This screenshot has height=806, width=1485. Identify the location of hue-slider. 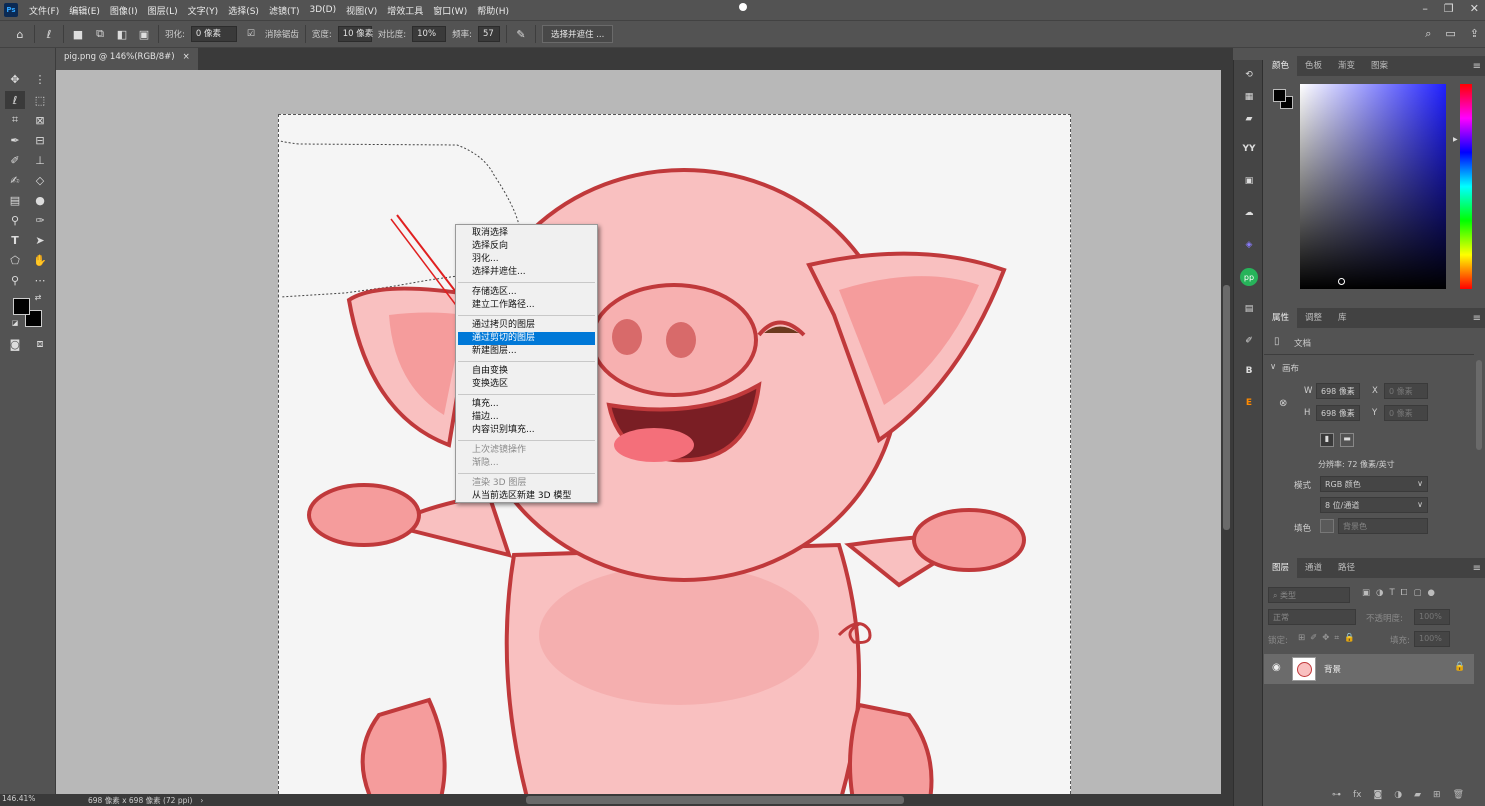
(1466, 186).